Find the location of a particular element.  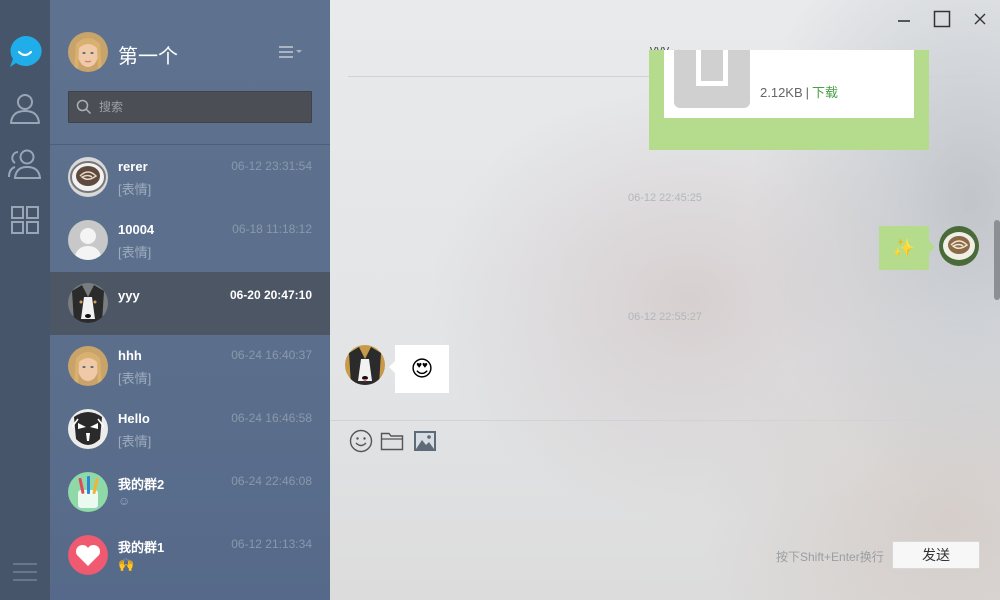

contact-icon is located at coordinates (25, 109).